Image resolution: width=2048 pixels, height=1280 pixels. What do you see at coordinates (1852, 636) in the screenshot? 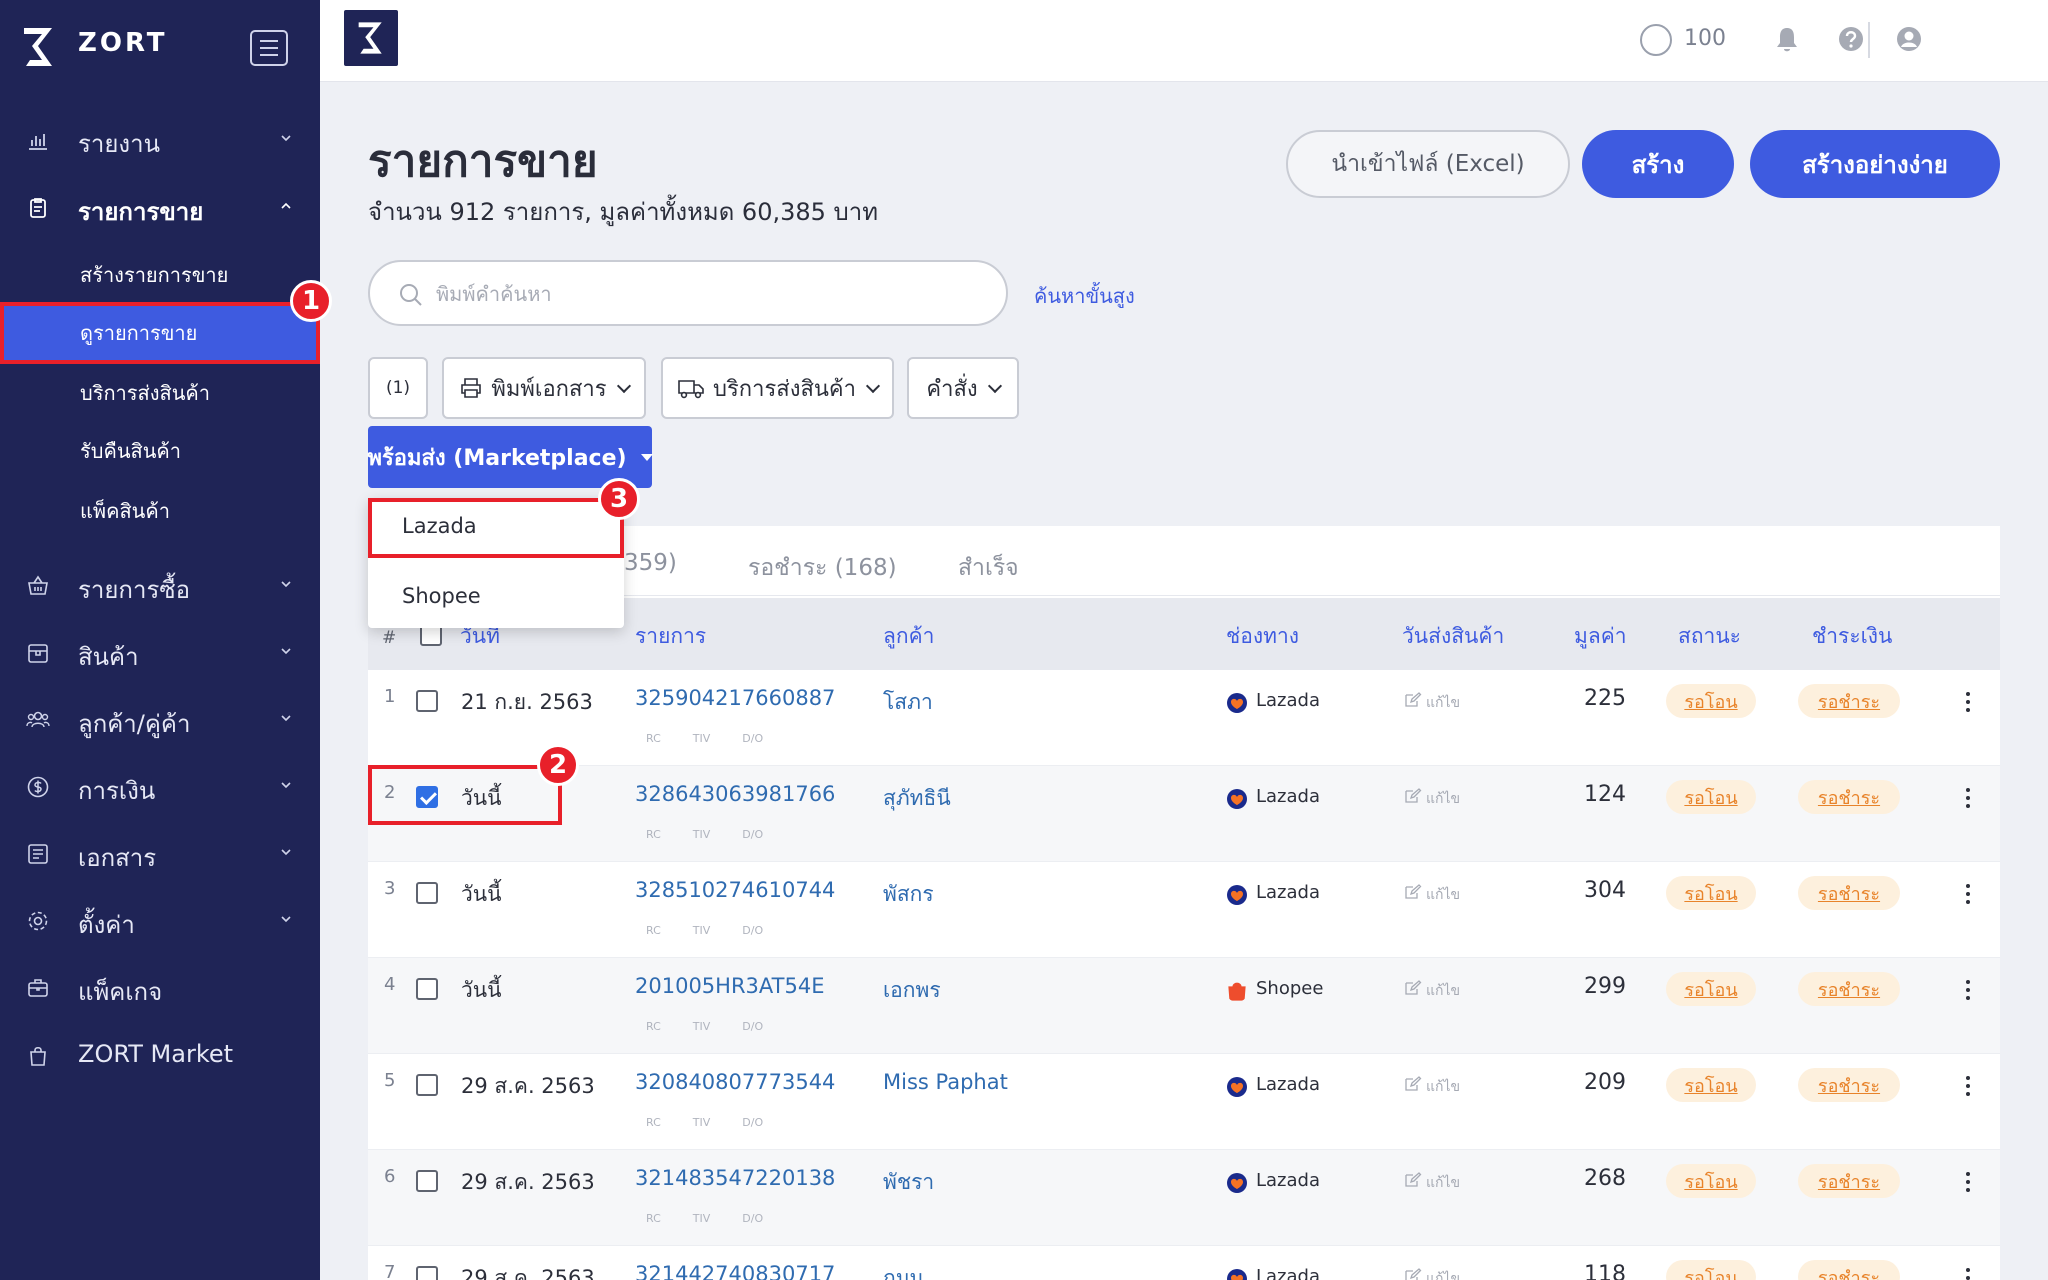
I see `col-payment: ชำระเงิน` at bounding box center [1852, 636].